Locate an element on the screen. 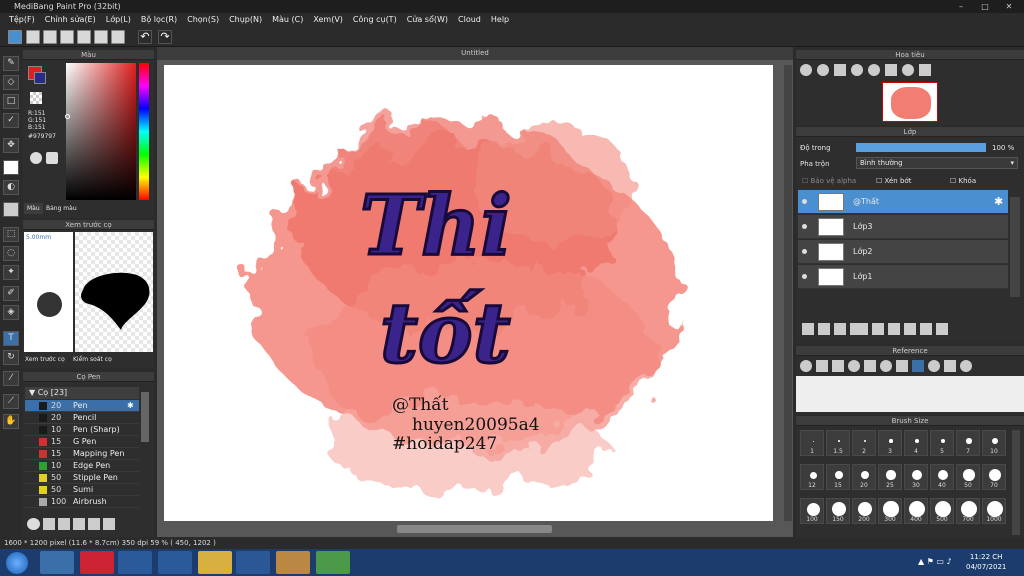  brush-list-scrollbar is located at coordinates (145, 417).